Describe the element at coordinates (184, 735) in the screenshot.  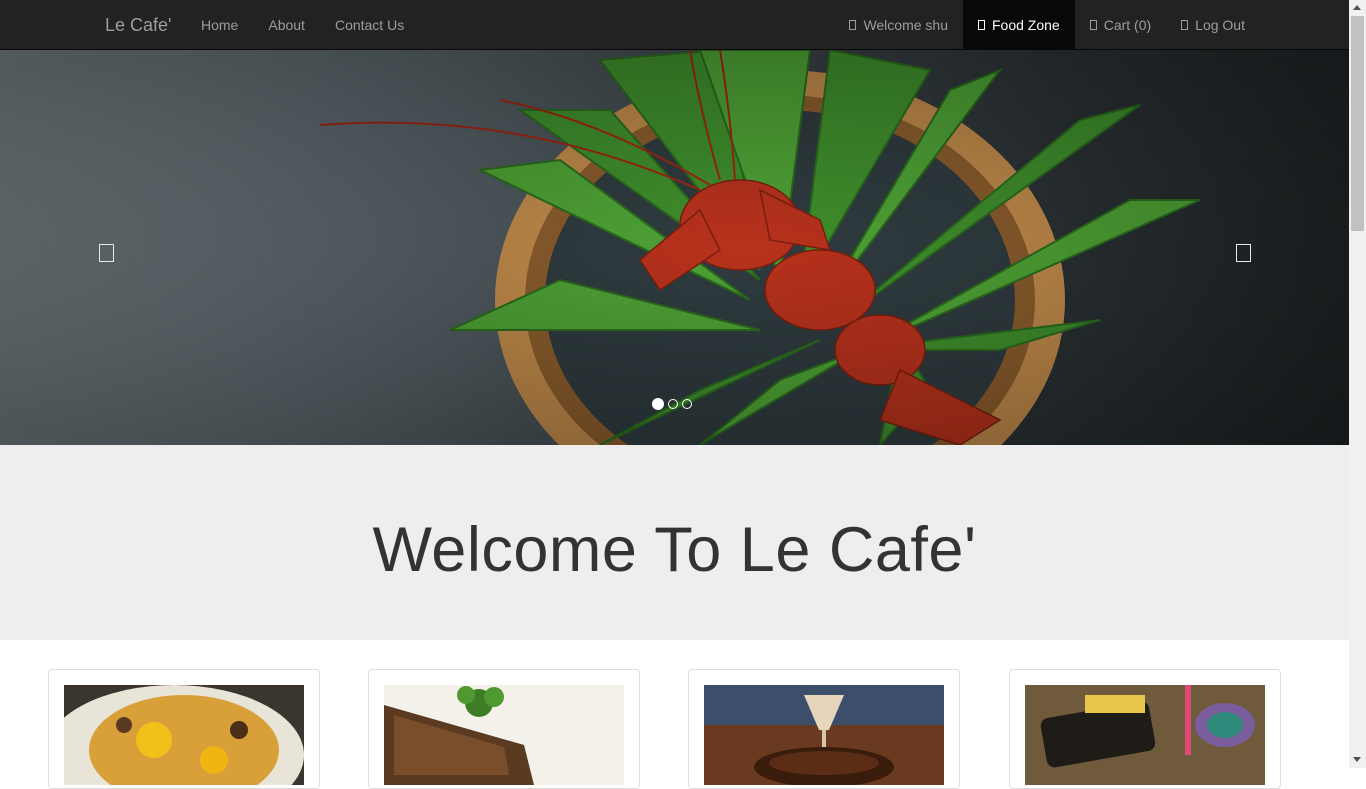
I see `egg-dish-image` at that location.